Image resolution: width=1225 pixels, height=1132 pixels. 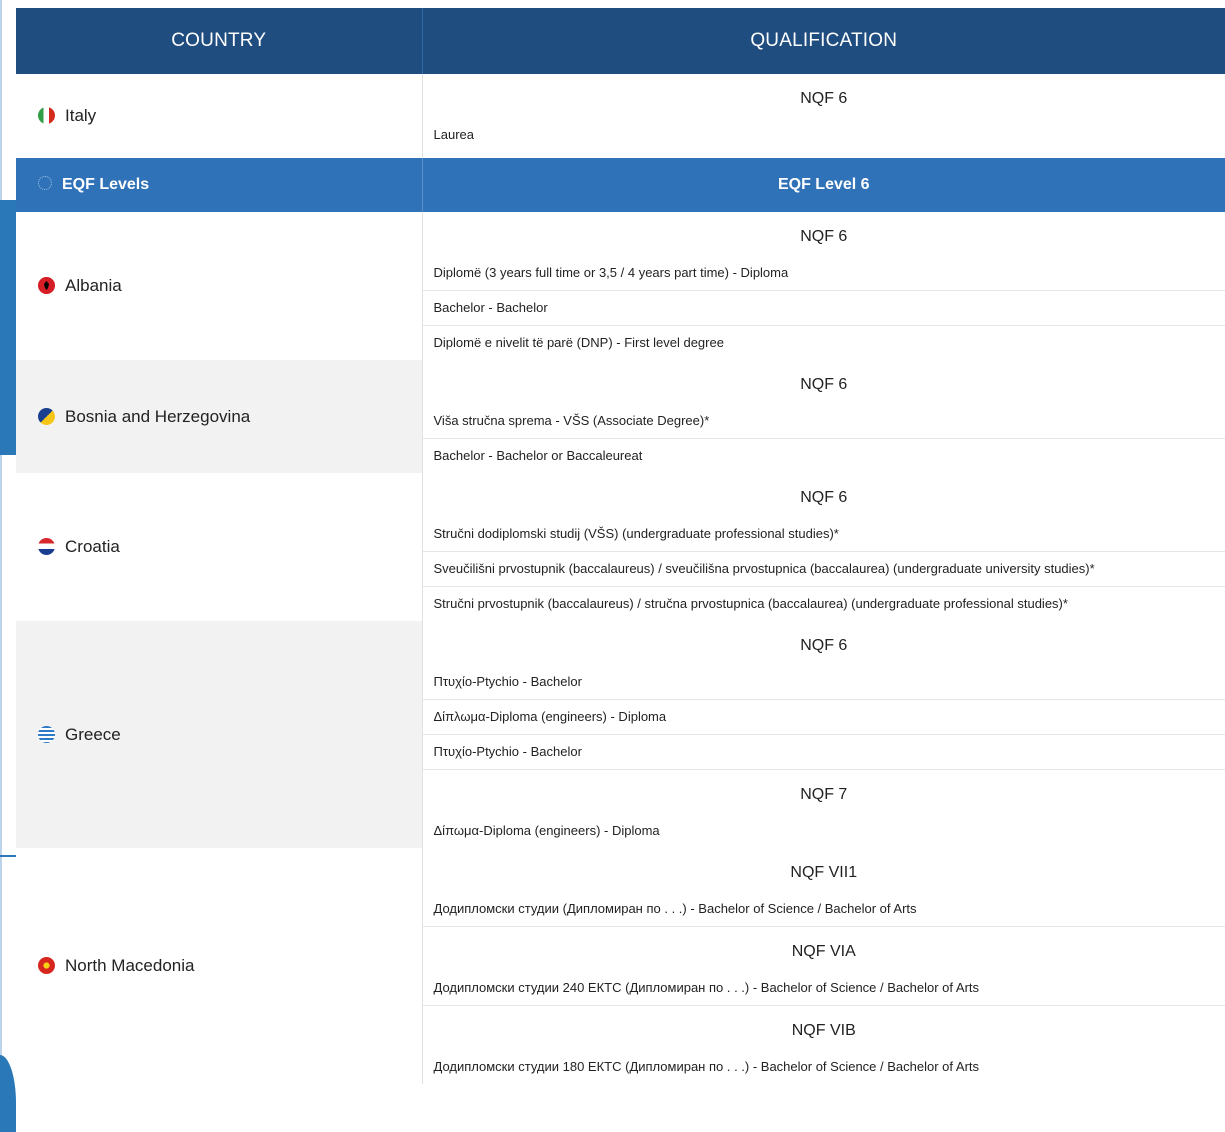 I want to click on nqf-level: NQF 7, so click(x=824, y=794).